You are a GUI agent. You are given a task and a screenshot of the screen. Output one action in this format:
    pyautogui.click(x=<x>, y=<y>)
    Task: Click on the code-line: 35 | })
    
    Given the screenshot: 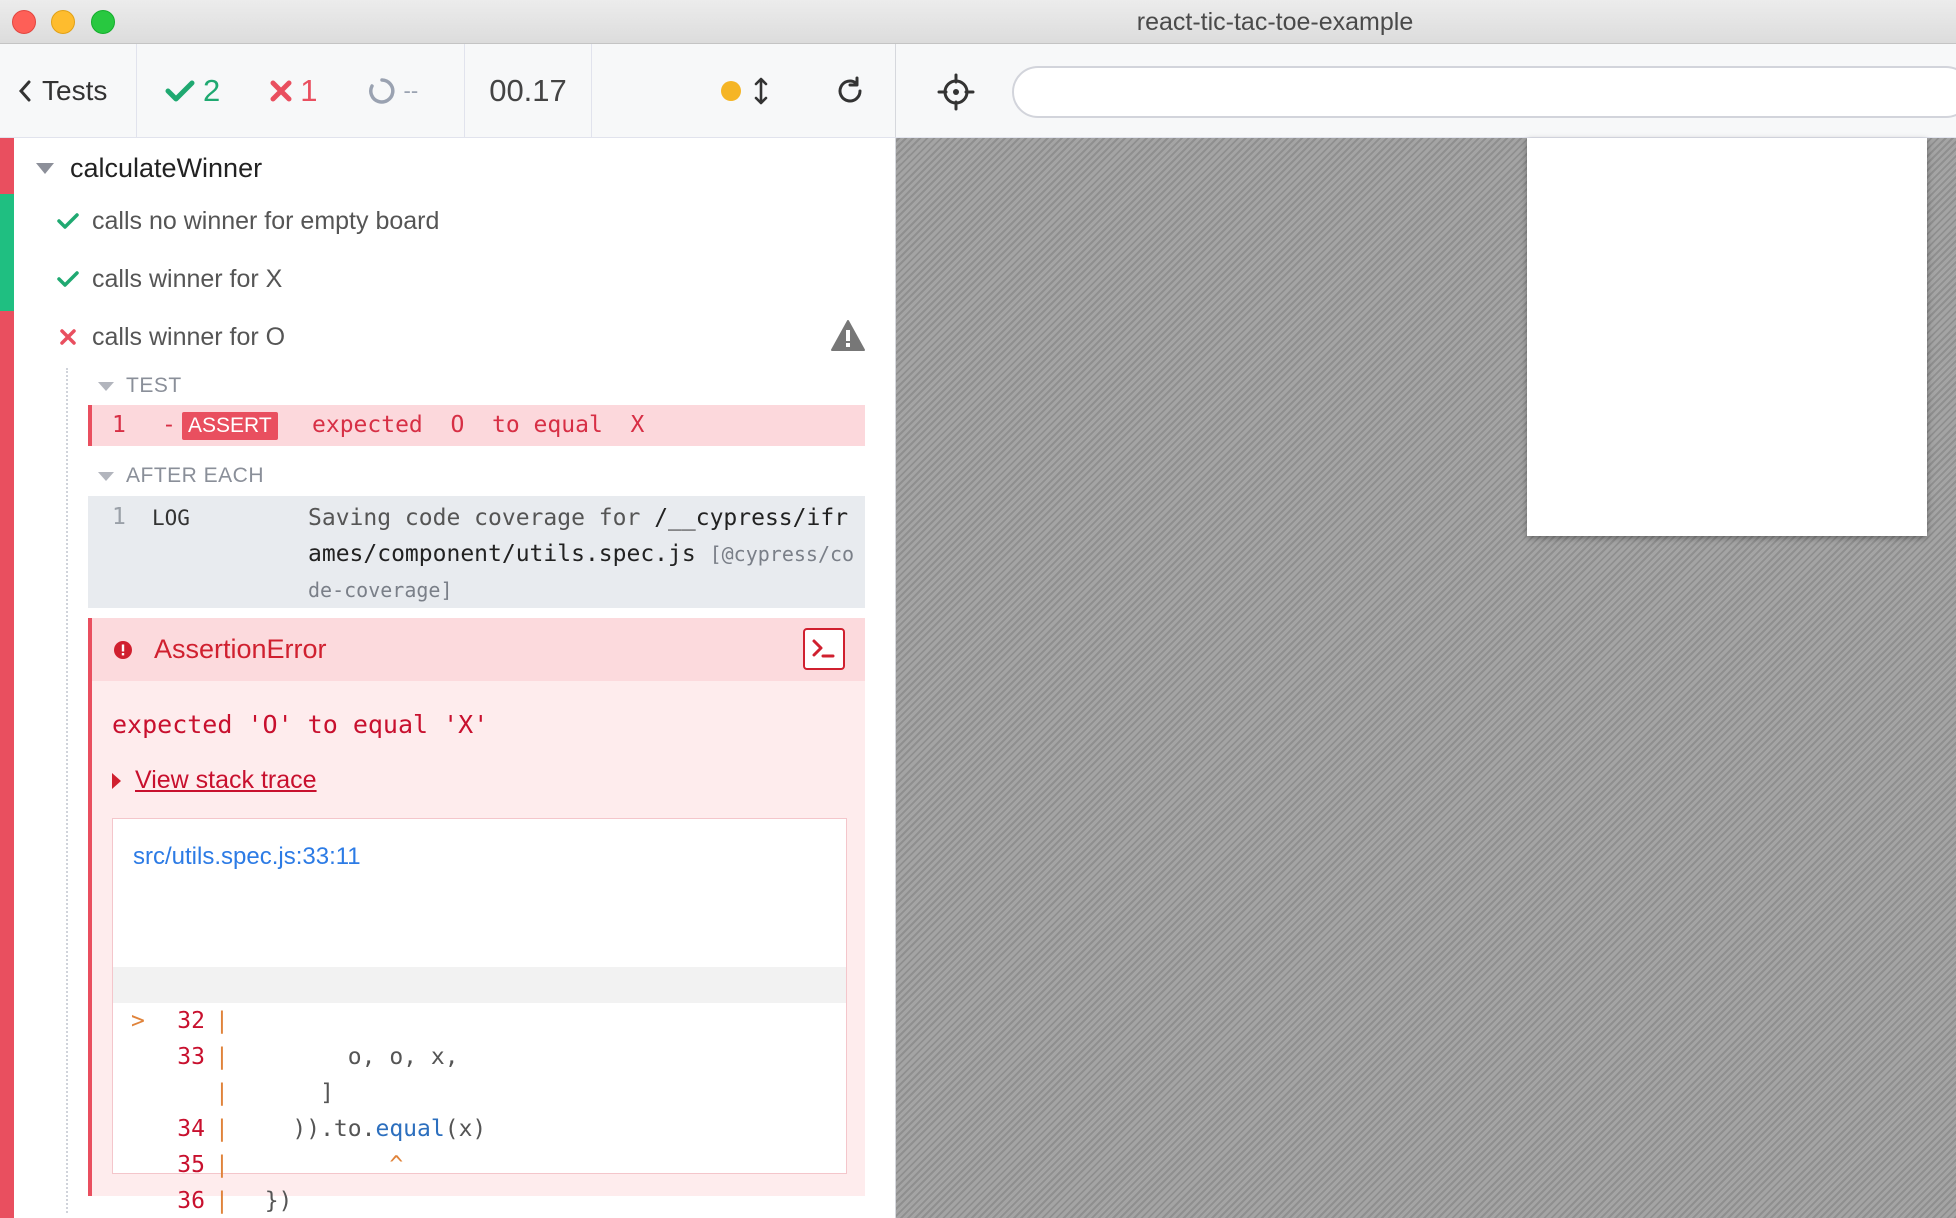 What is the action you would take?
    pyautogui.click(x=479, y=1144)
    